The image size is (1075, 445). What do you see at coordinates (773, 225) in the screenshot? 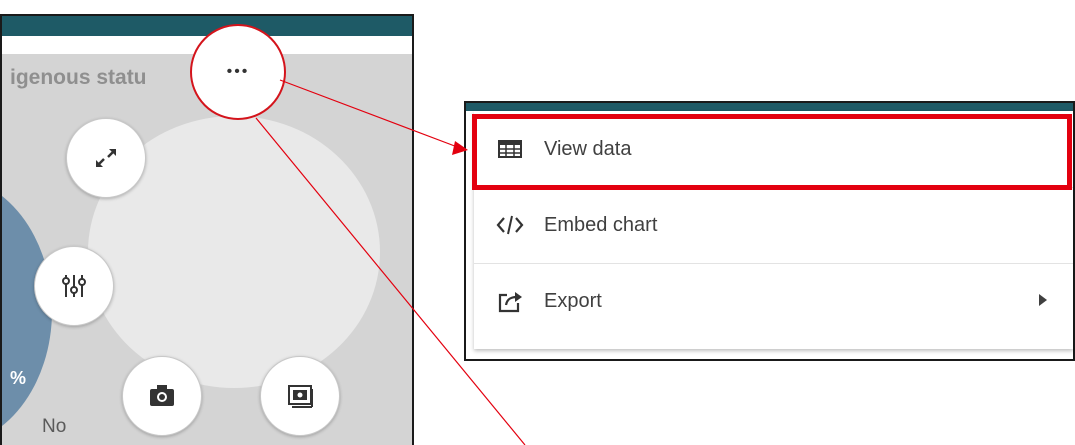
I see `menu-item-embed-chart: Embed chart` at bounding box center [773, 225].